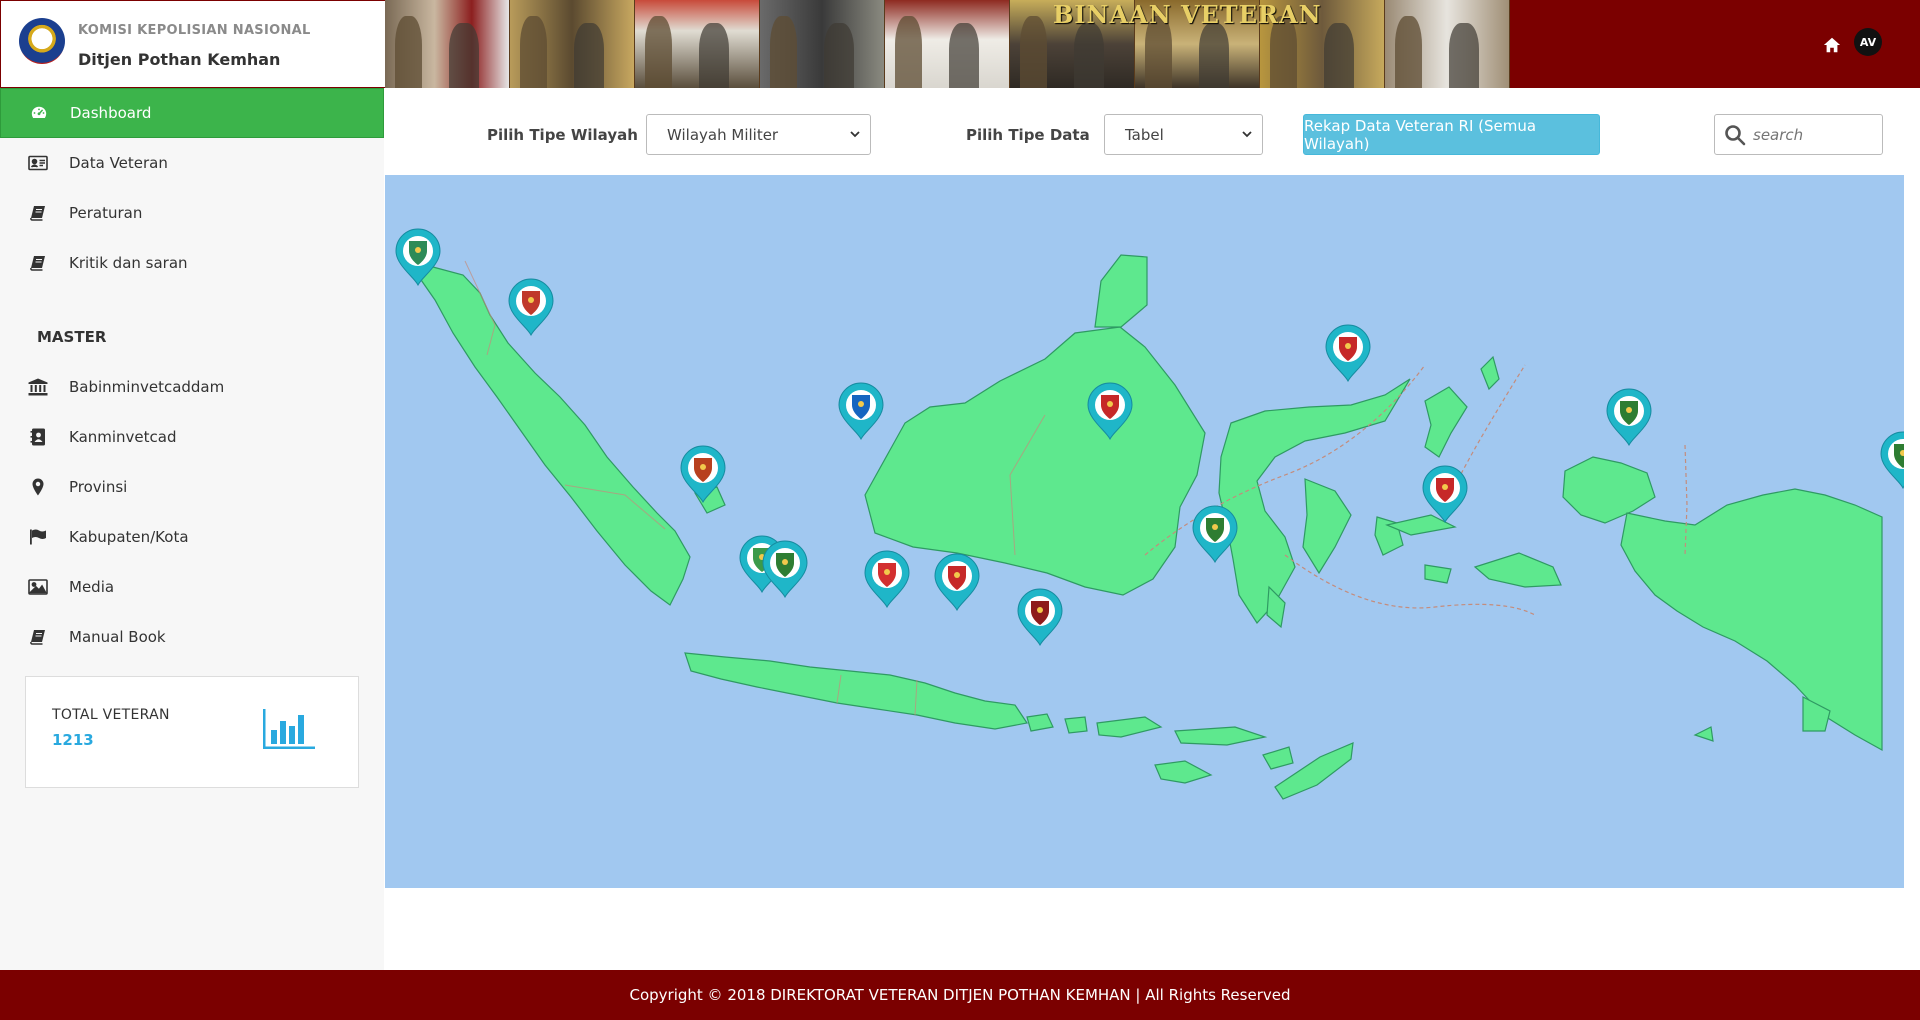  I want to click on banner-caption: BINAAN VETERAN, so click(1187, 14).